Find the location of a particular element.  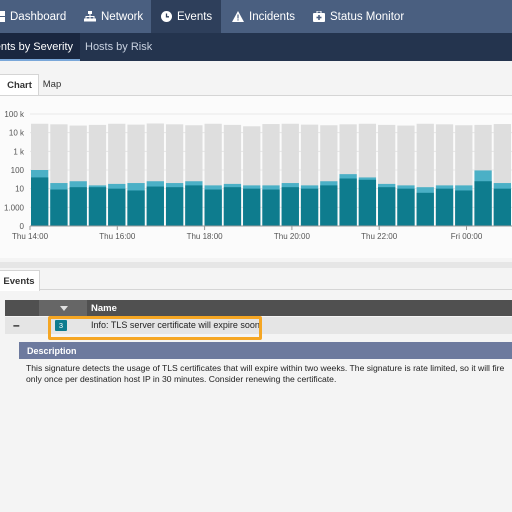

collapse-toggle: – is located at coordinates (16, 325).